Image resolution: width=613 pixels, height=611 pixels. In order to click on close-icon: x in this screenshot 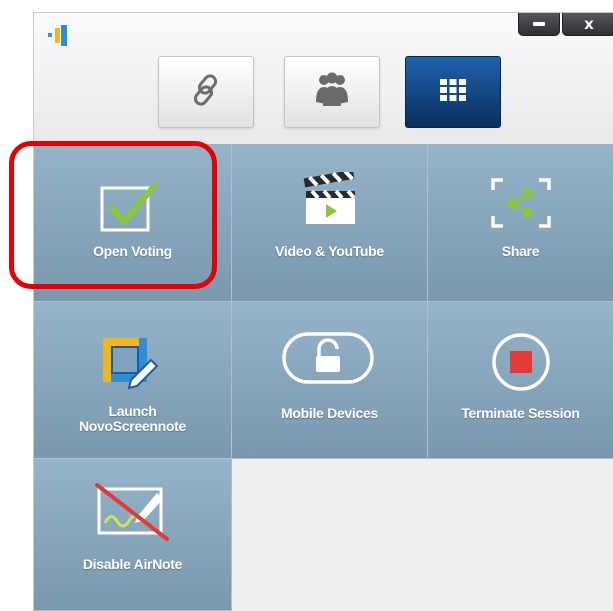, I will do `click(589, 24)`.